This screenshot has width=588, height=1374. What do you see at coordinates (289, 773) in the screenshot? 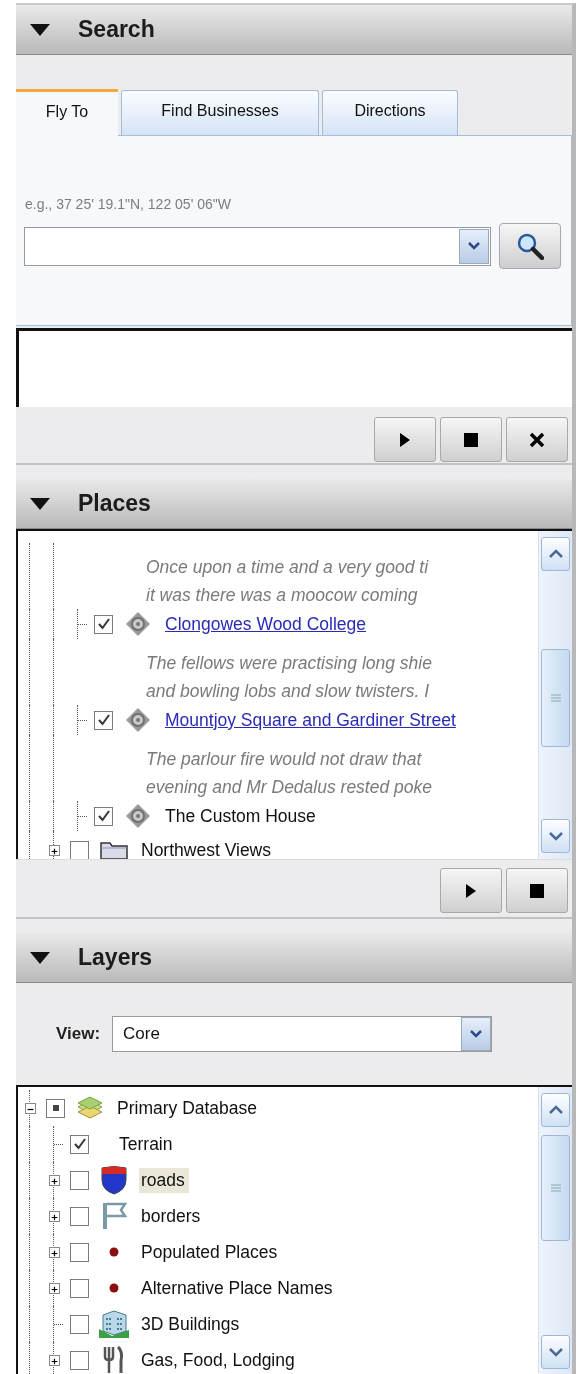
I see `place-description: The parlour fire would not draw that evening and Mr Dedalus rested poke` at bounding box center [289, 773].